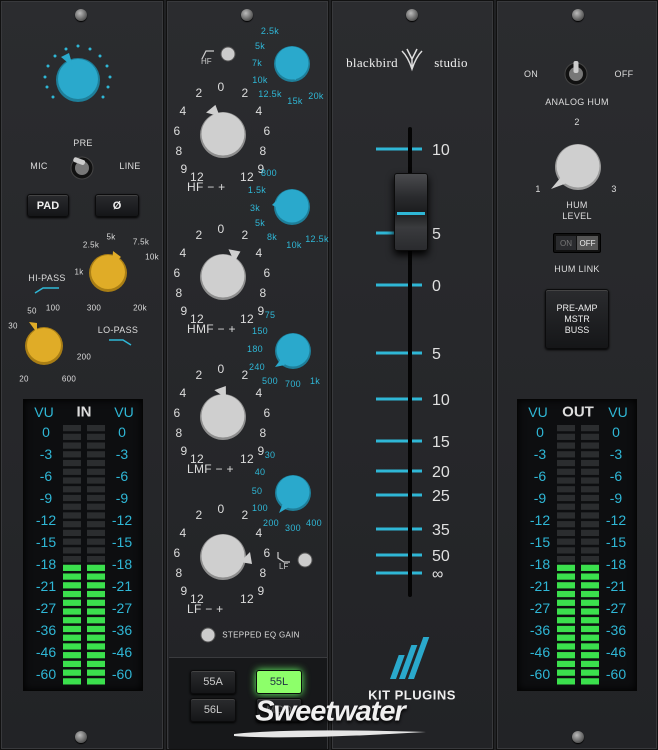  I want to click on hf-freq-scale-label: 15k, so click(295, 101).